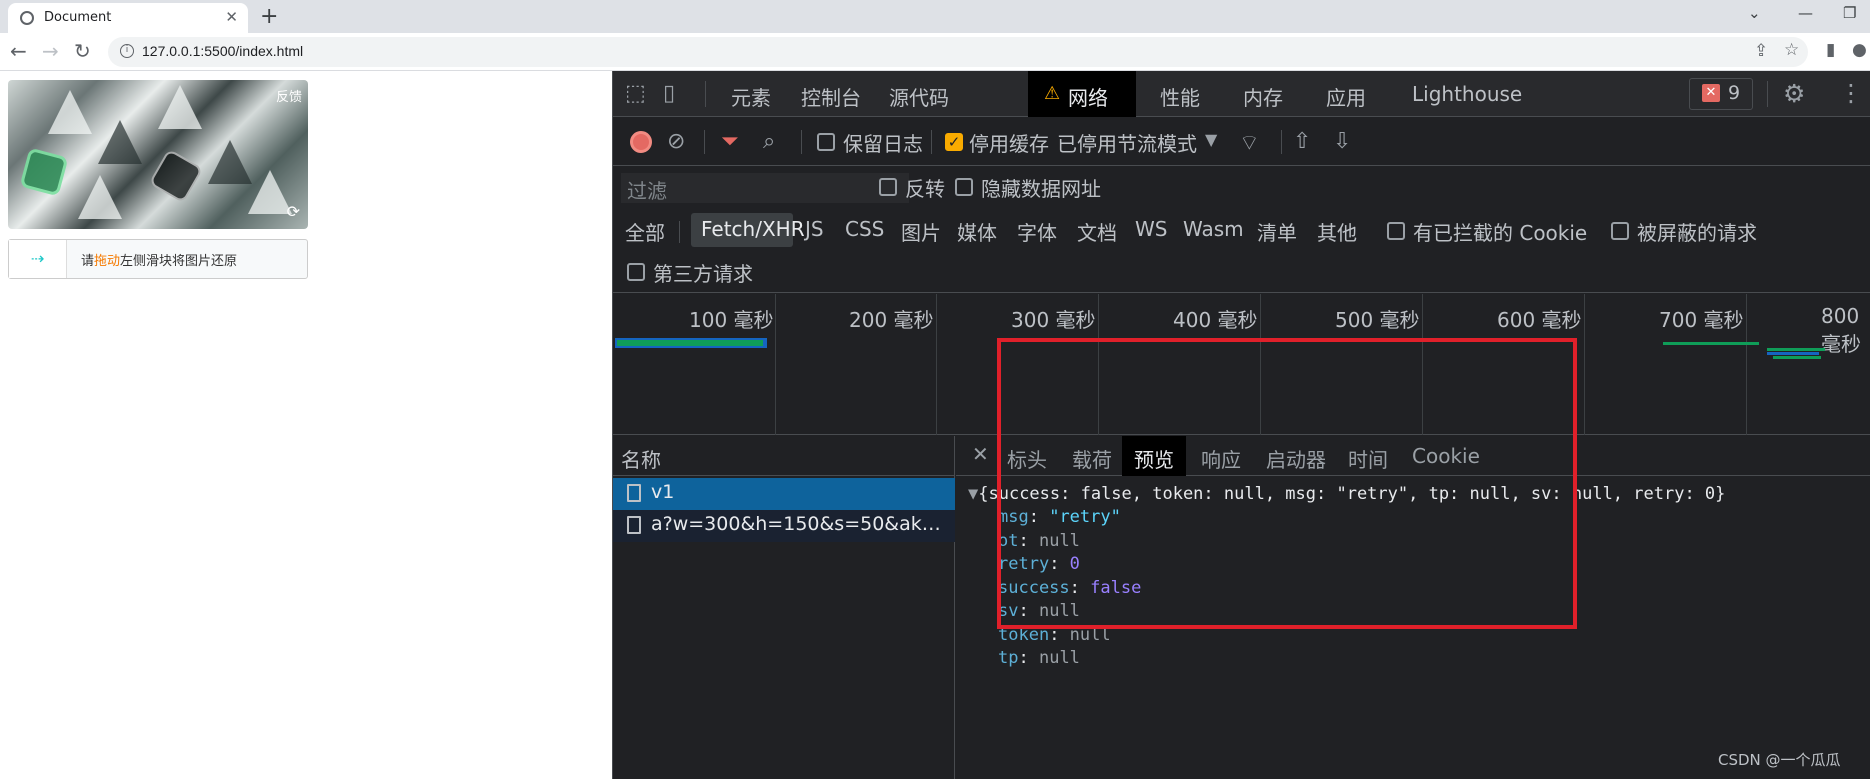 The height and width of the screenshot is (779, 1870). I want to click on type-wasm: Wasm, so click(1213, 229).